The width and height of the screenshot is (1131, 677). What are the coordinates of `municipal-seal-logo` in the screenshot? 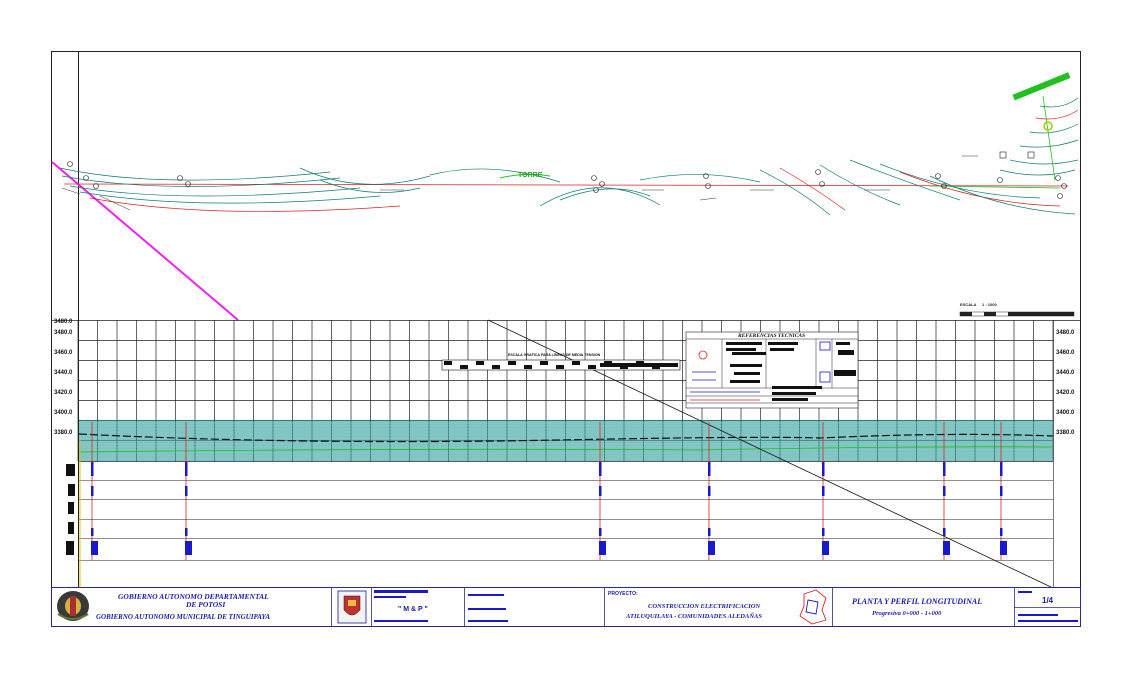 It's located at (352, 607).